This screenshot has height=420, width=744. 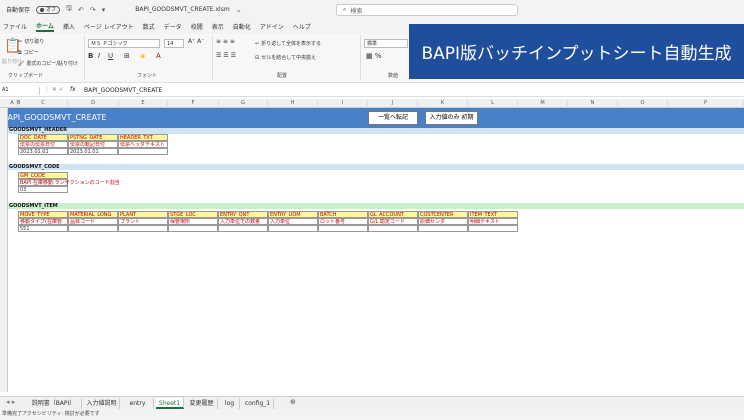 I want to click on item-grid-fields-9: ITEM_TEXT, so click(x=493, y=214).